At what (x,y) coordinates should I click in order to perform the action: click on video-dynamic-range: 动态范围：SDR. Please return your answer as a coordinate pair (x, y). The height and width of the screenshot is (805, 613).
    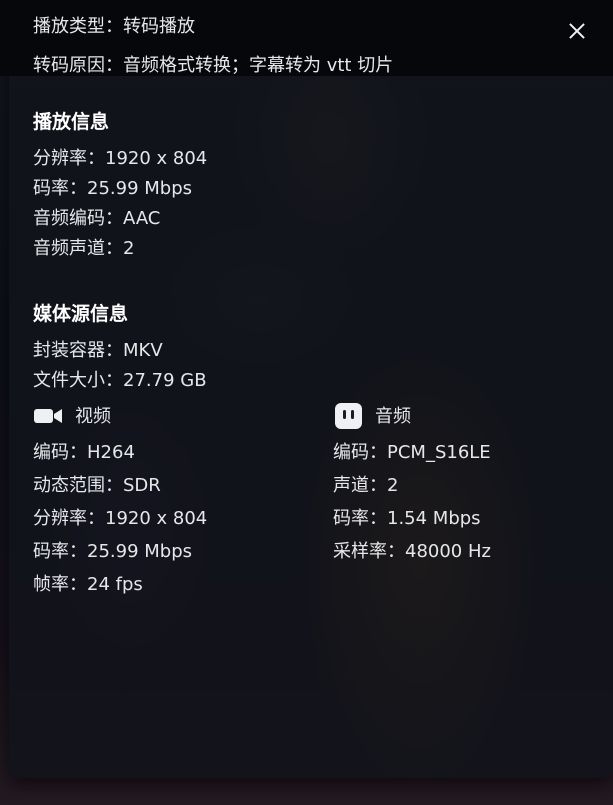
    Looking at the image, I should click on (97, 485).